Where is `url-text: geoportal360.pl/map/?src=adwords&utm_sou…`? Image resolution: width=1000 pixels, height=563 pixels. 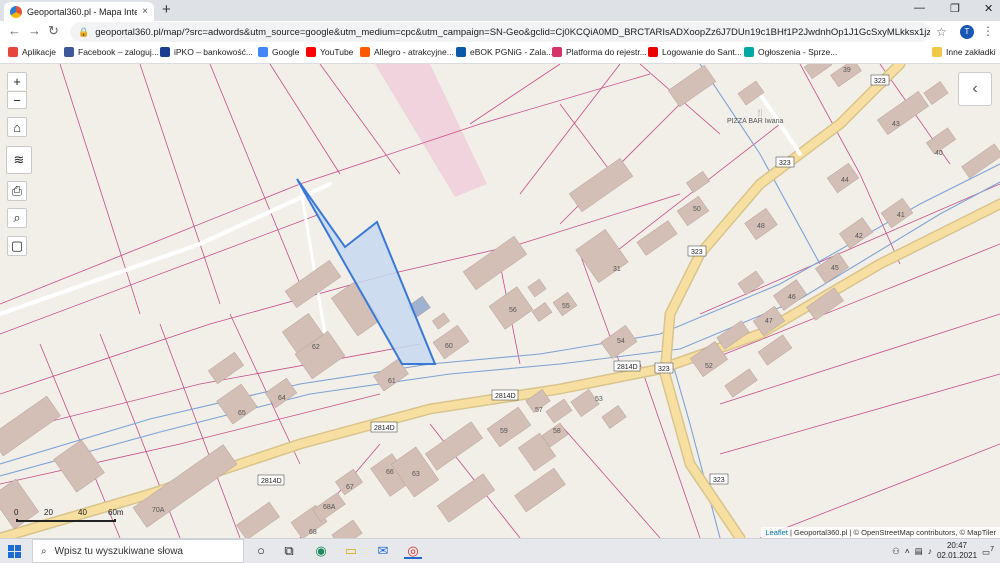
url-text: geoportal360.pl/map/?src=adwords&utm_sou… is located at coordinates (512, 32).